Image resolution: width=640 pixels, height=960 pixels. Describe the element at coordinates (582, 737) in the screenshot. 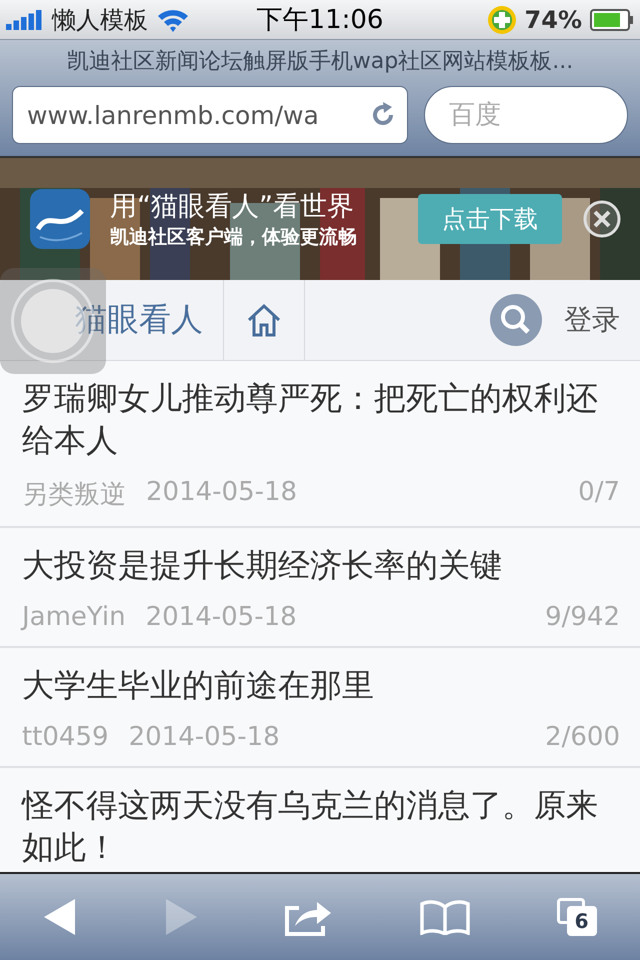

I see `reply-count: 2/600` at that location.